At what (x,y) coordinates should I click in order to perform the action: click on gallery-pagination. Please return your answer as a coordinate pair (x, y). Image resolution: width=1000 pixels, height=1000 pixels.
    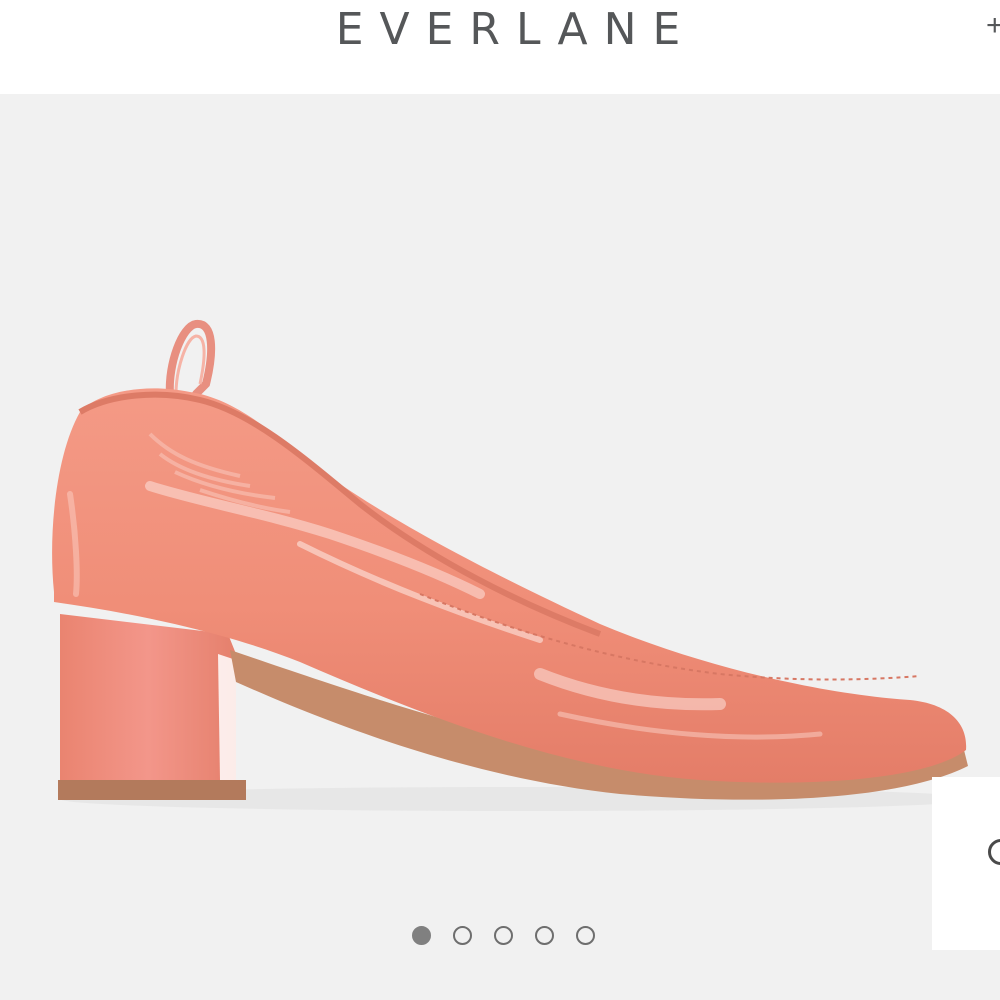
    Looking at the image, I should click on (503, 938).